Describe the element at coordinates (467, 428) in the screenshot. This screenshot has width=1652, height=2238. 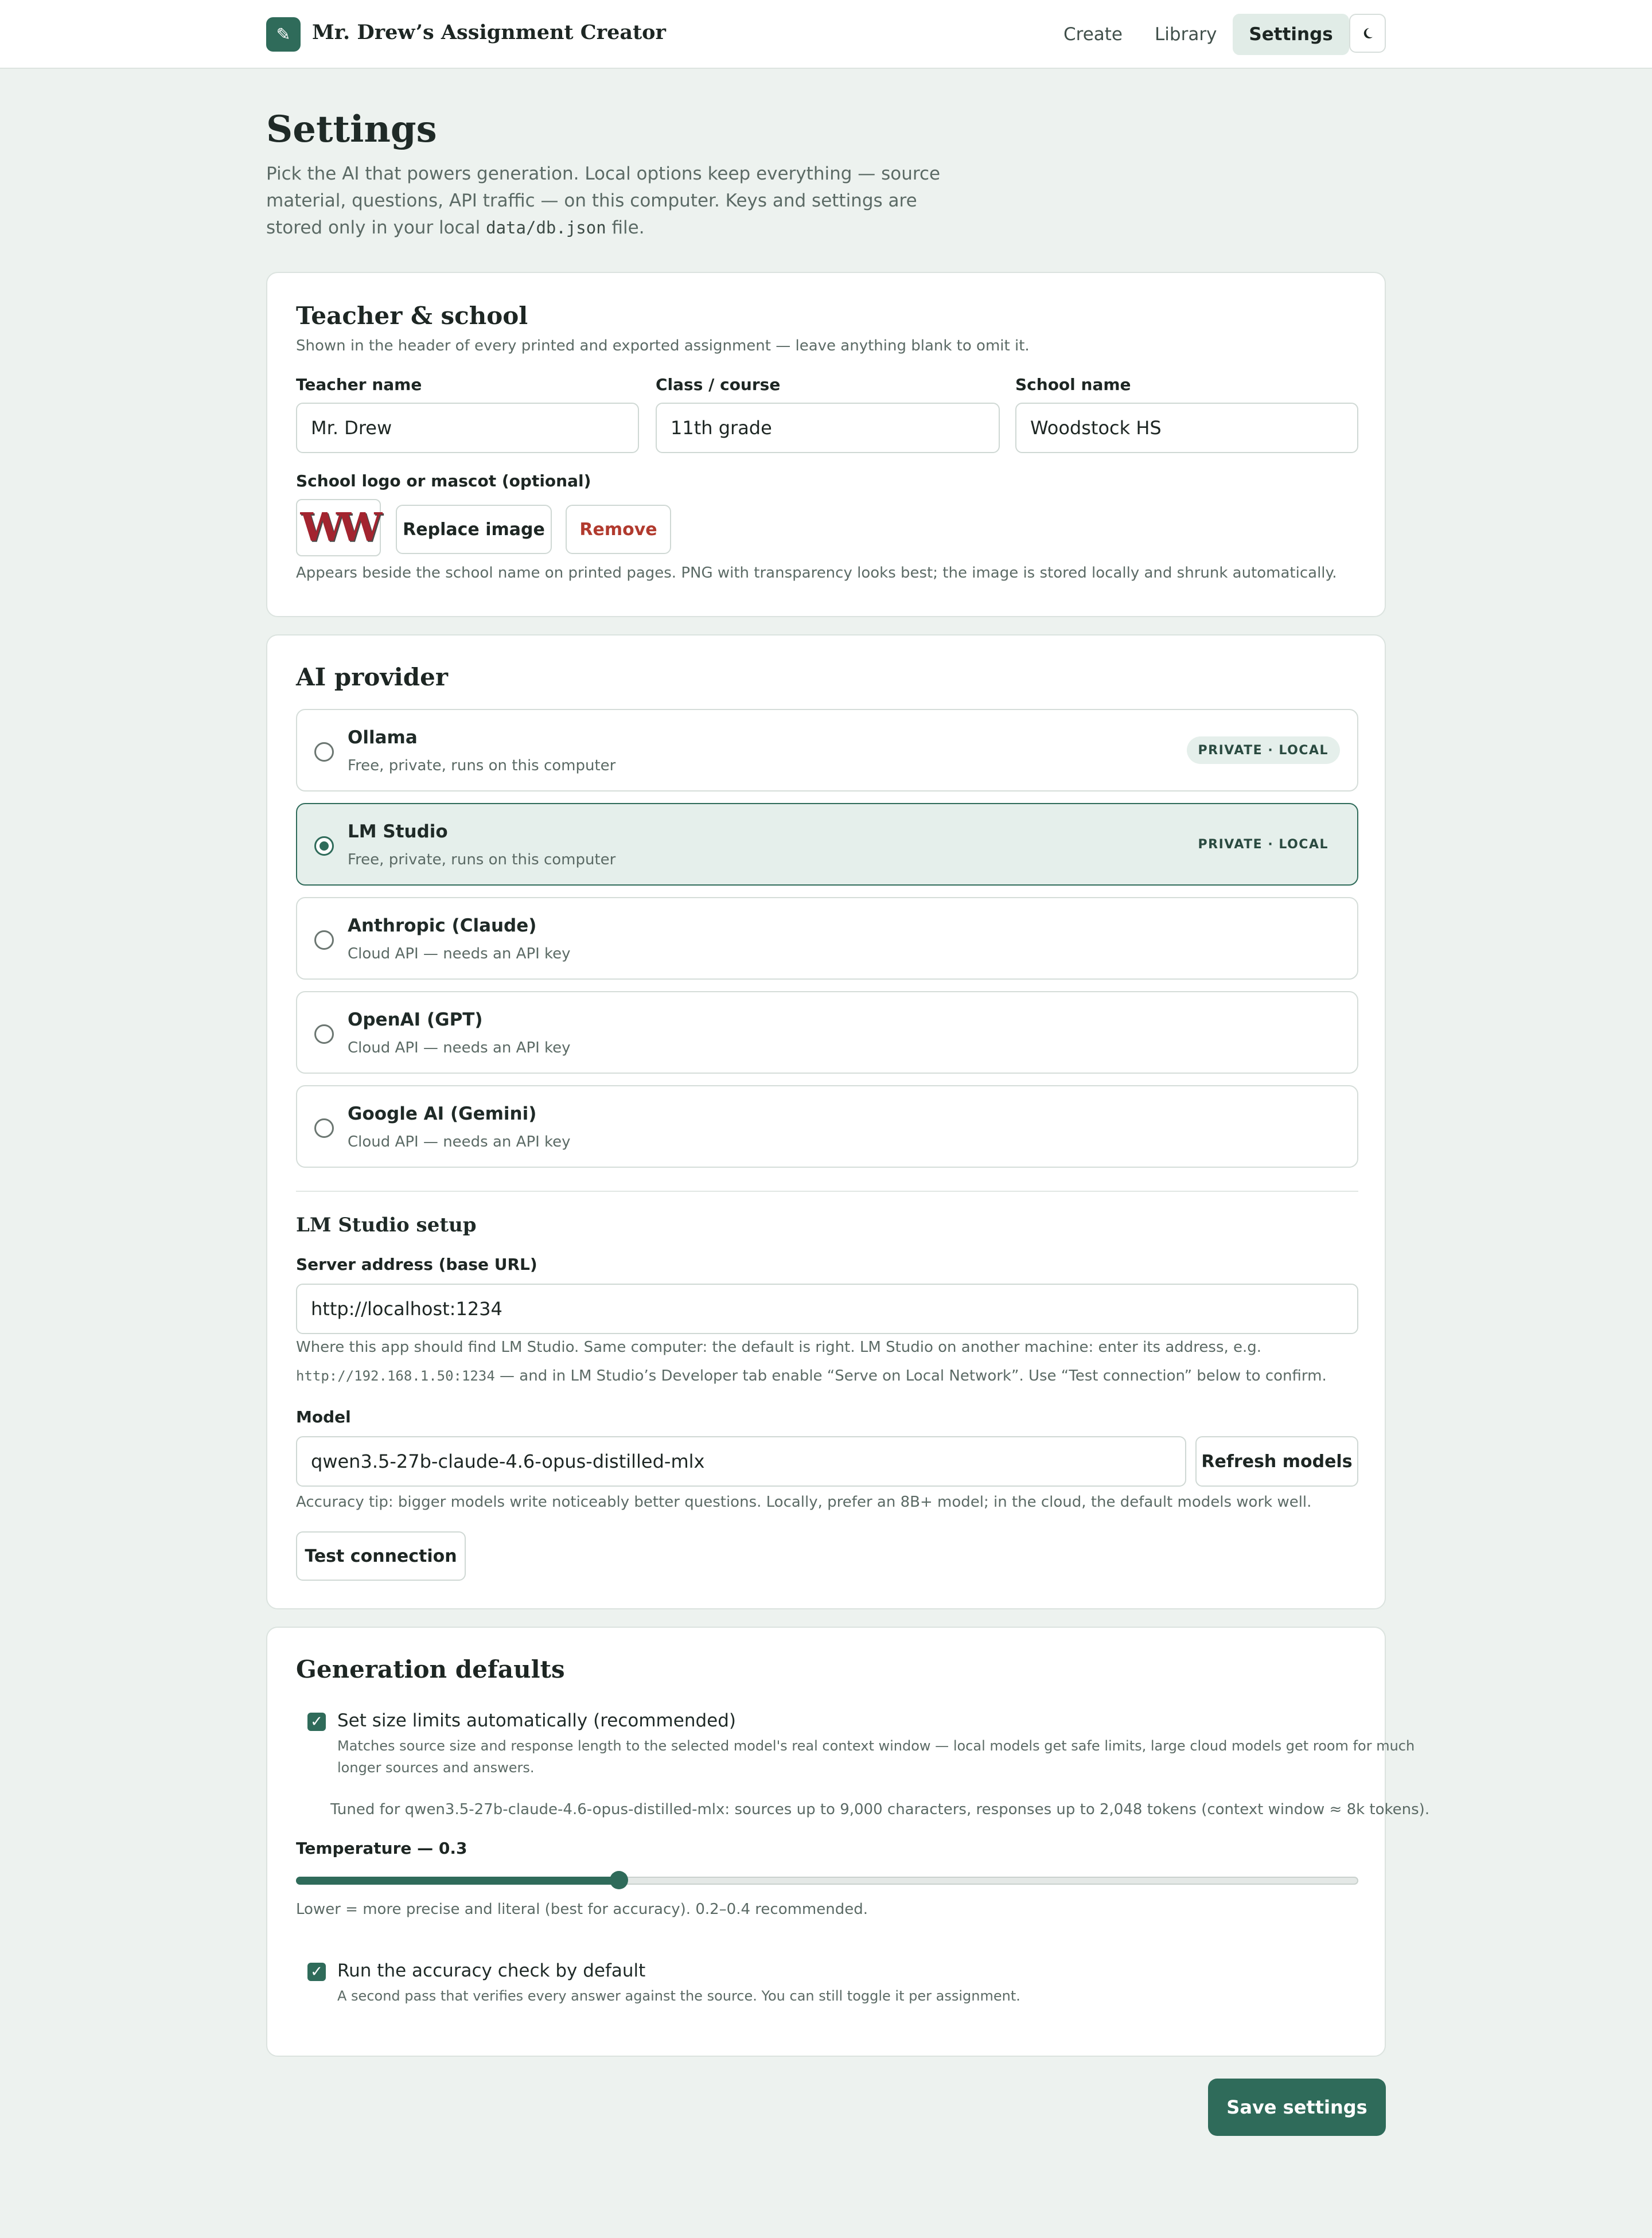
I see `teacher-name-input: Mr. Drew` at that location.